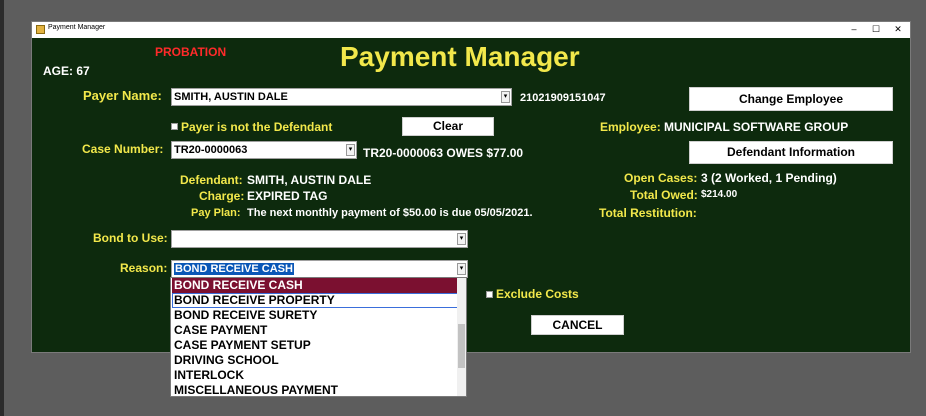 Image resolution: width=926 pixels, height=416 pixels. I want to click on total-restitution-label: Total Restitution:, so click(648, 213).